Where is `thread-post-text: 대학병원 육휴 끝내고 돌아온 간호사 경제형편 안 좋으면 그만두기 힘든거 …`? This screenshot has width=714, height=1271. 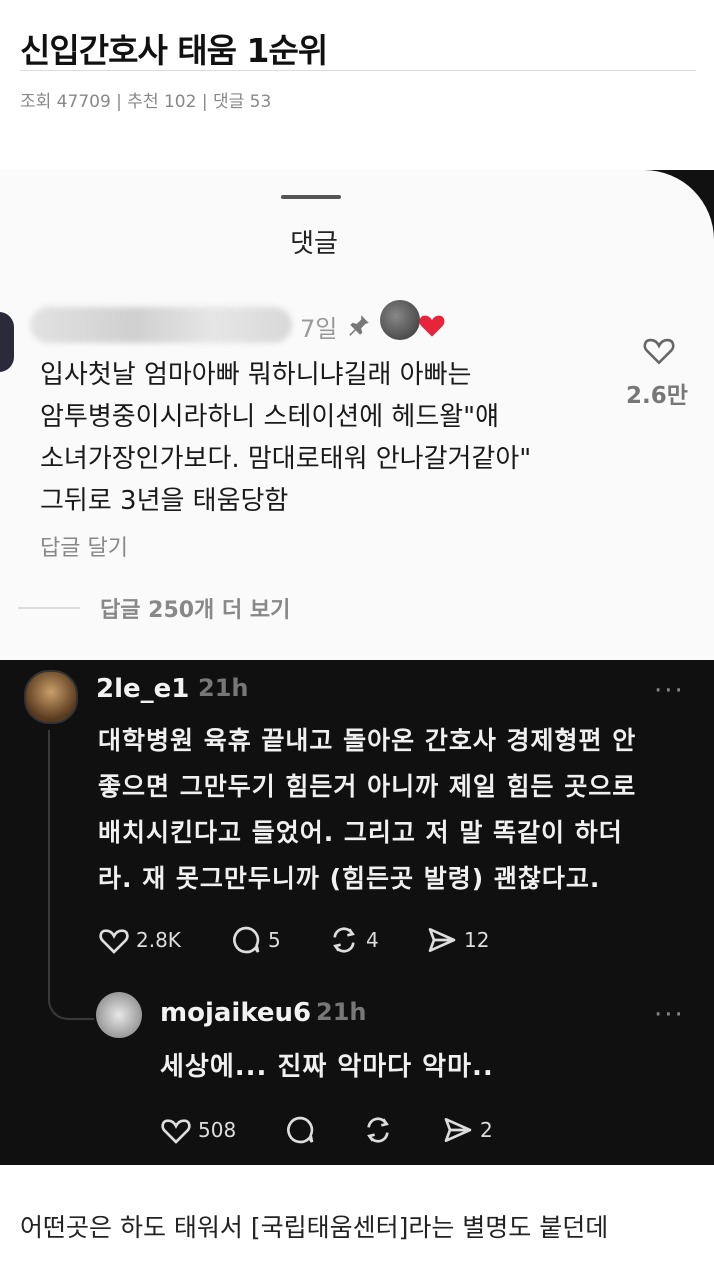
thread-post-text: 대학병원 육휴 끝내고 돌아온 간호사 경제형편 안 좋으면 그만두기 힘든거 … is located at coordinates (367, 809).